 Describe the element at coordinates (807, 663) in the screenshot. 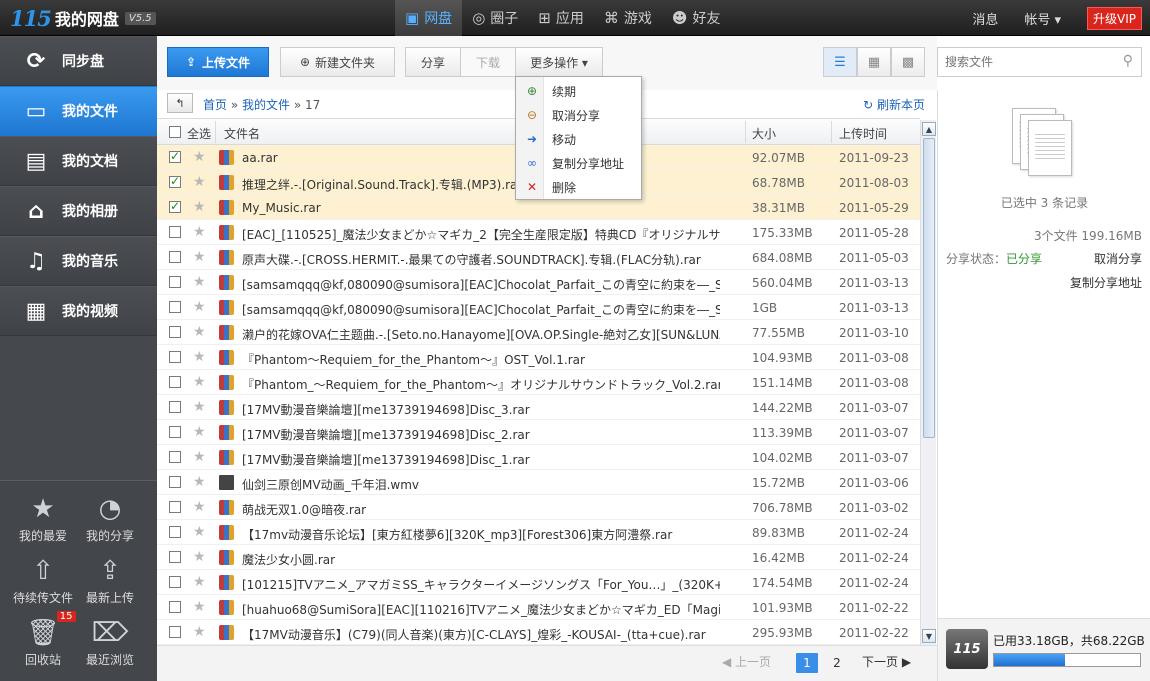

I see `page-1-button: 1` at that location.